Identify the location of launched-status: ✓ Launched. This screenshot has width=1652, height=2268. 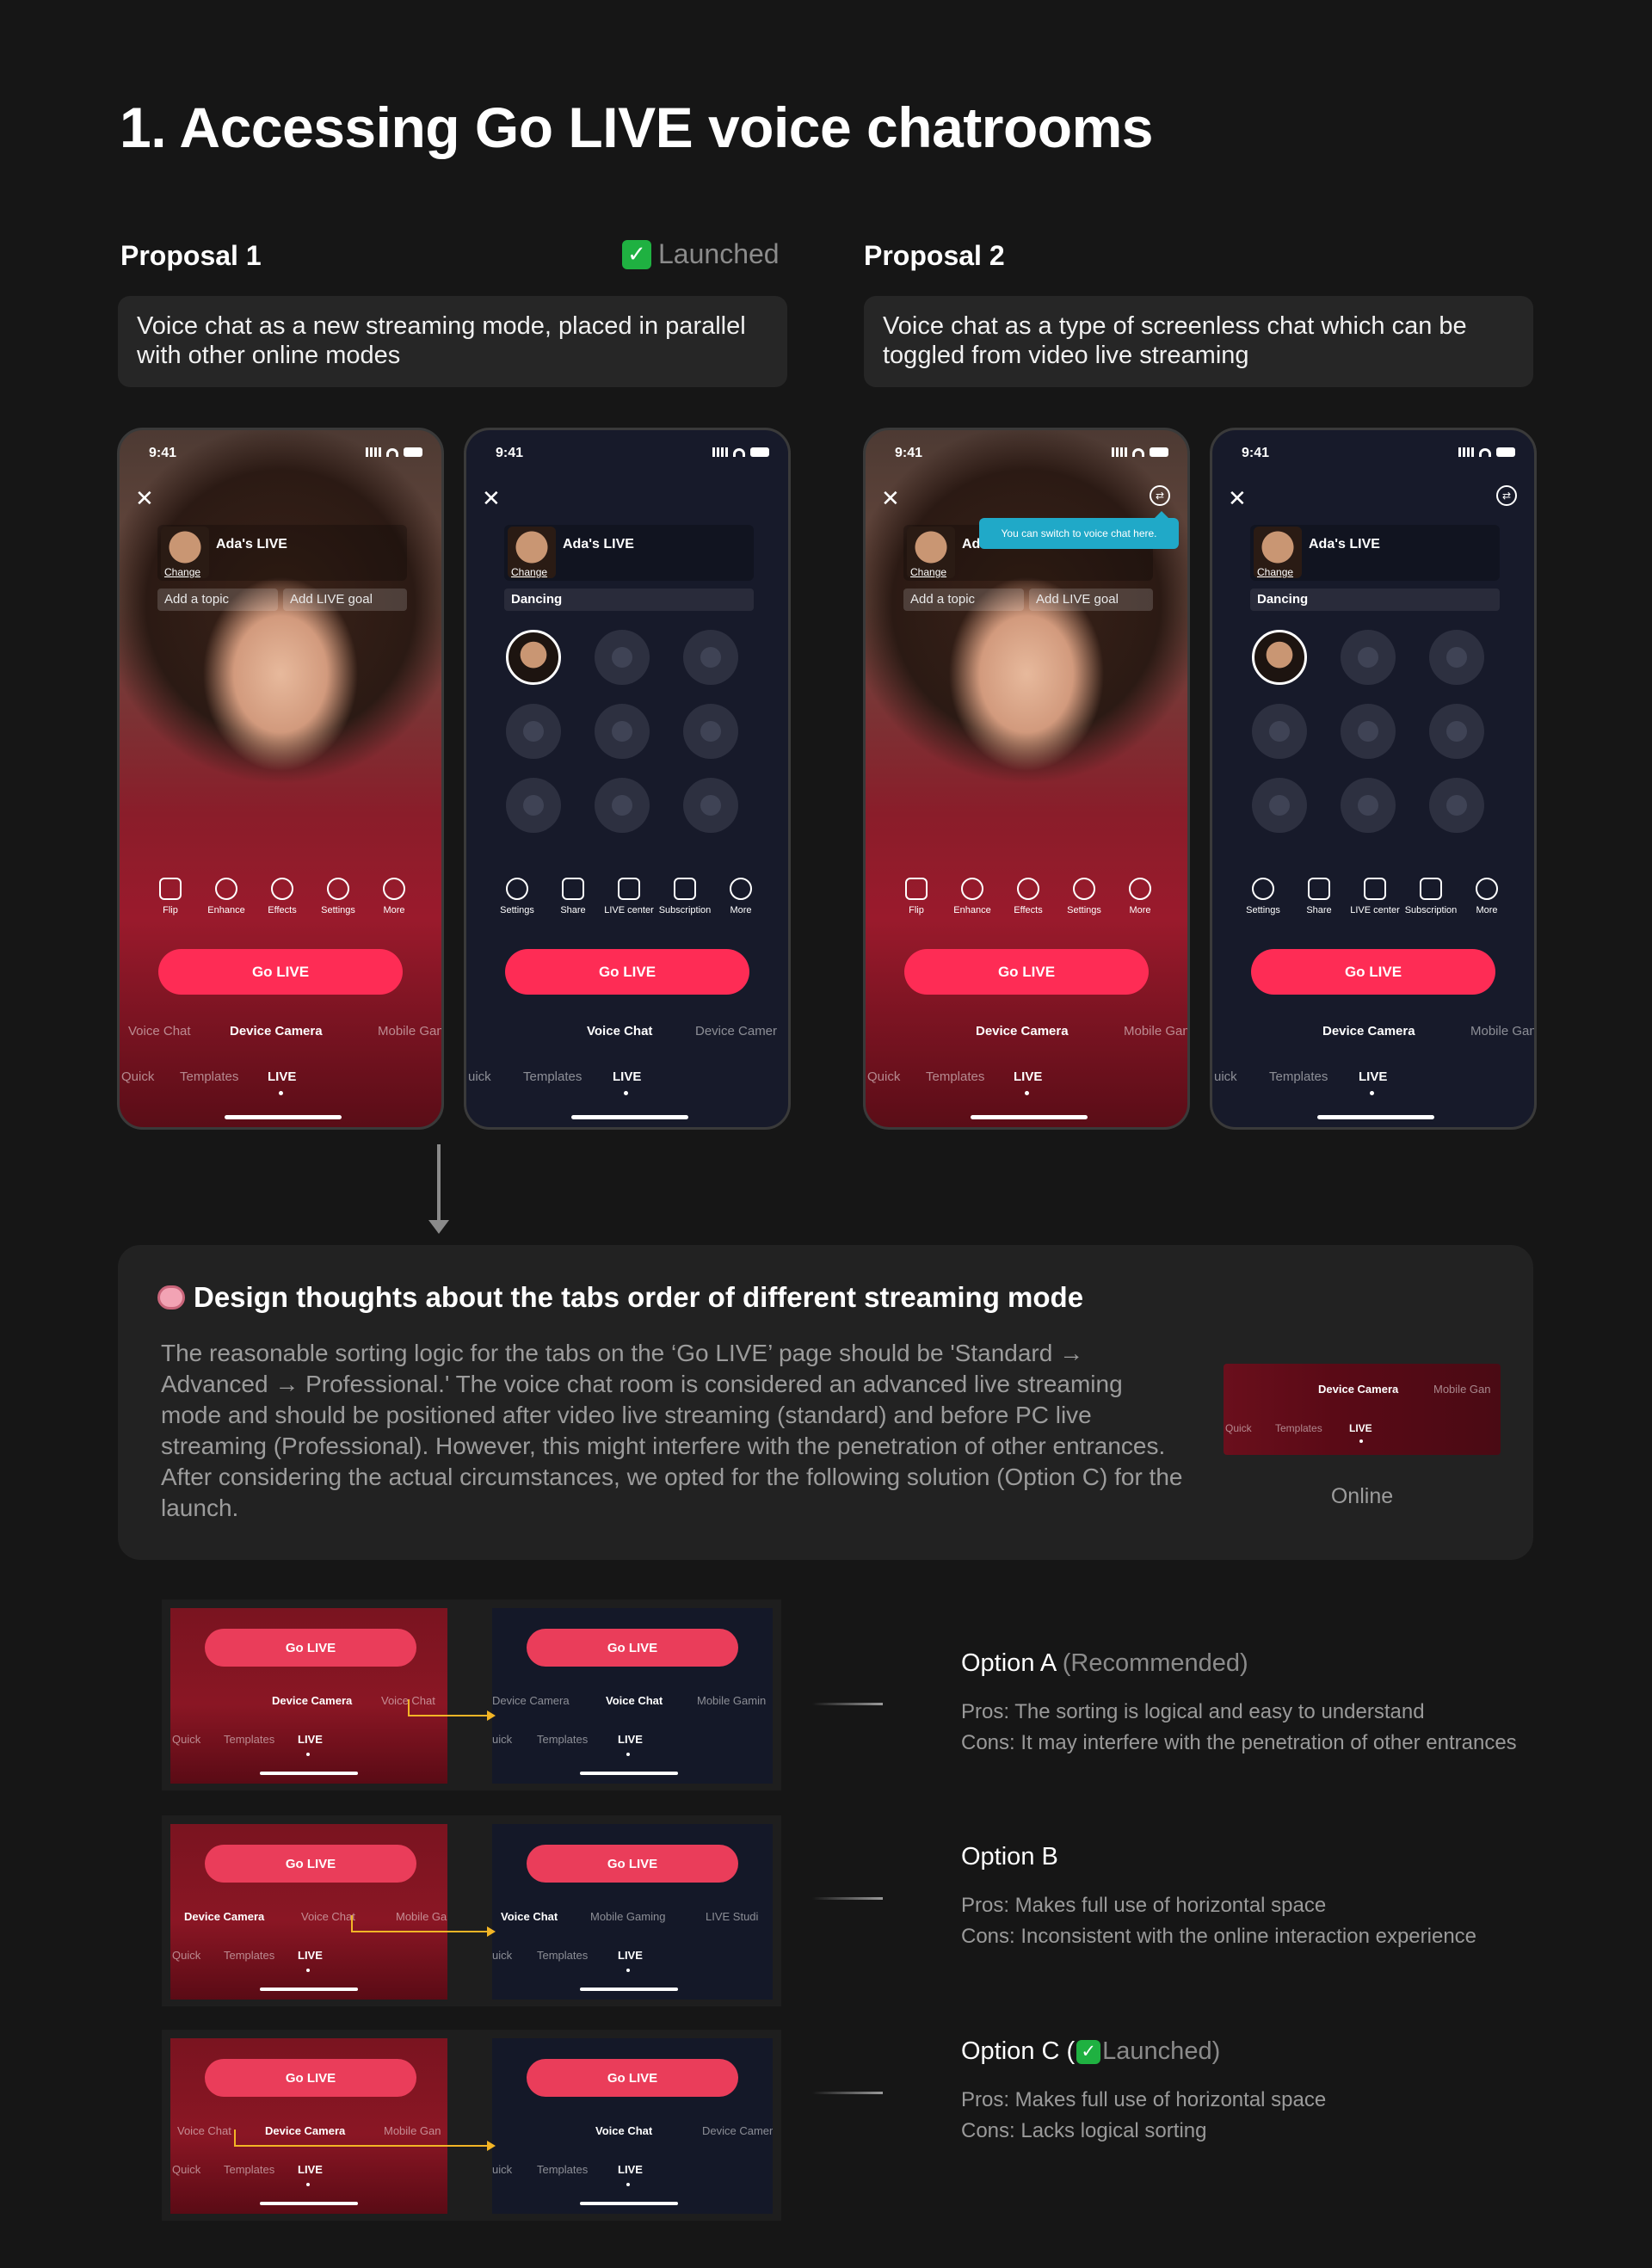
(701, 254).